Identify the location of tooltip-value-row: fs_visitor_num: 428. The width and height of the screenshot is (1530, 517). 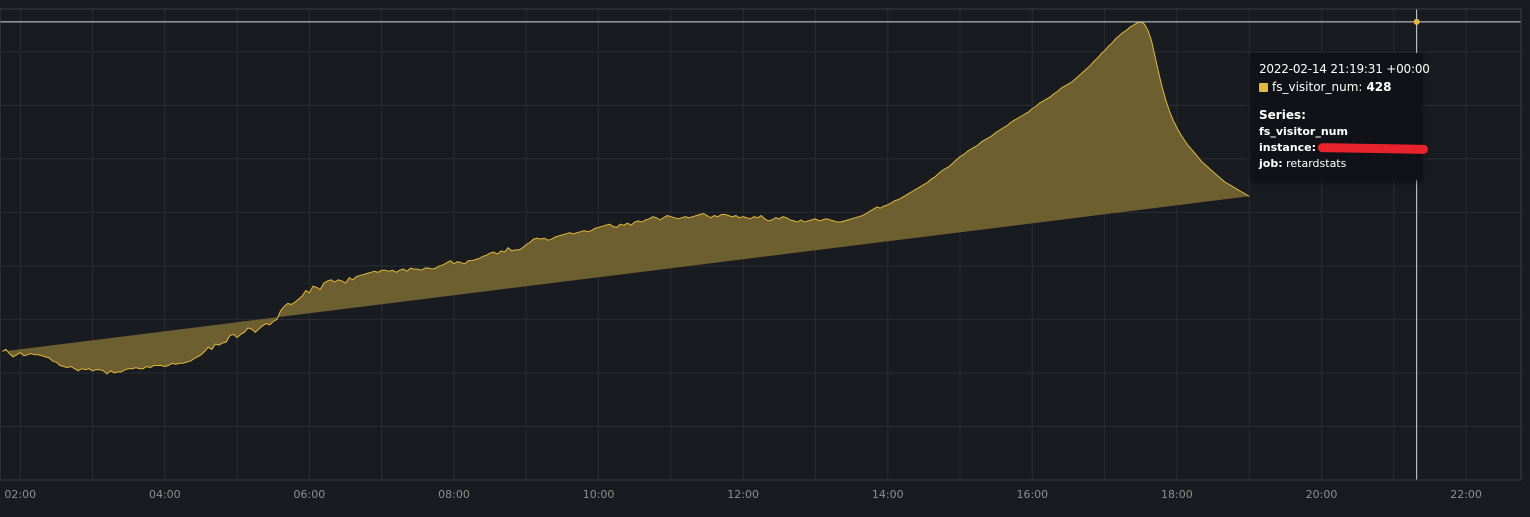
(1336, 87).